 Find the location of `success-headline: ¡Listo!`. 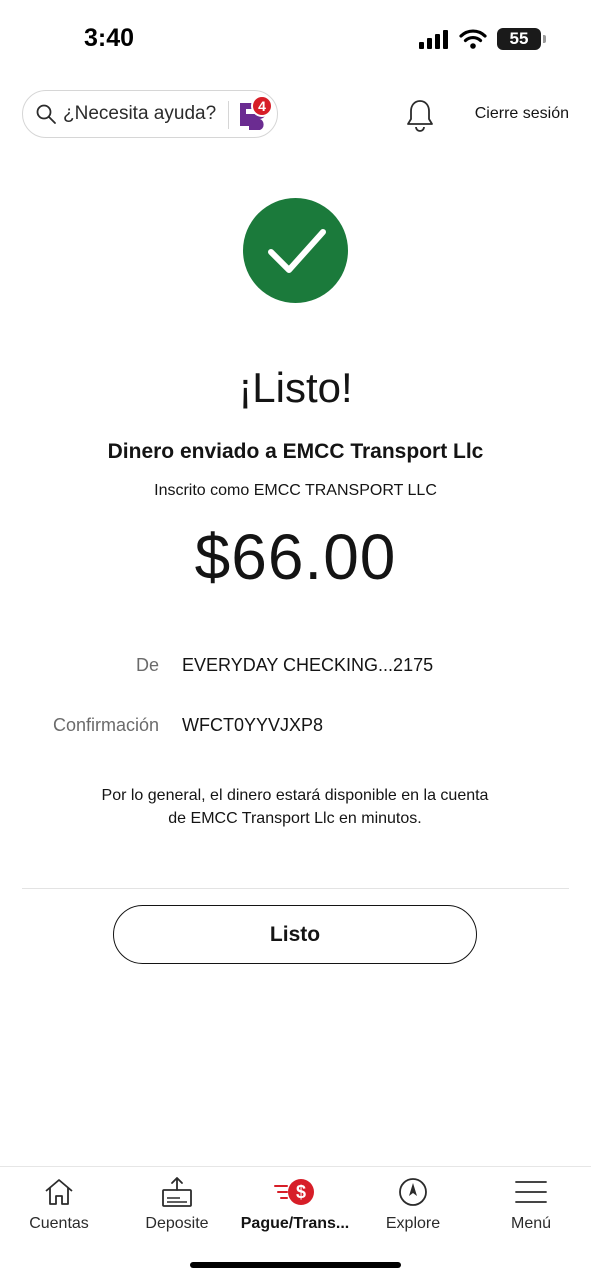

success-headline: ¡Listo! is located at coordinates (295, 387).